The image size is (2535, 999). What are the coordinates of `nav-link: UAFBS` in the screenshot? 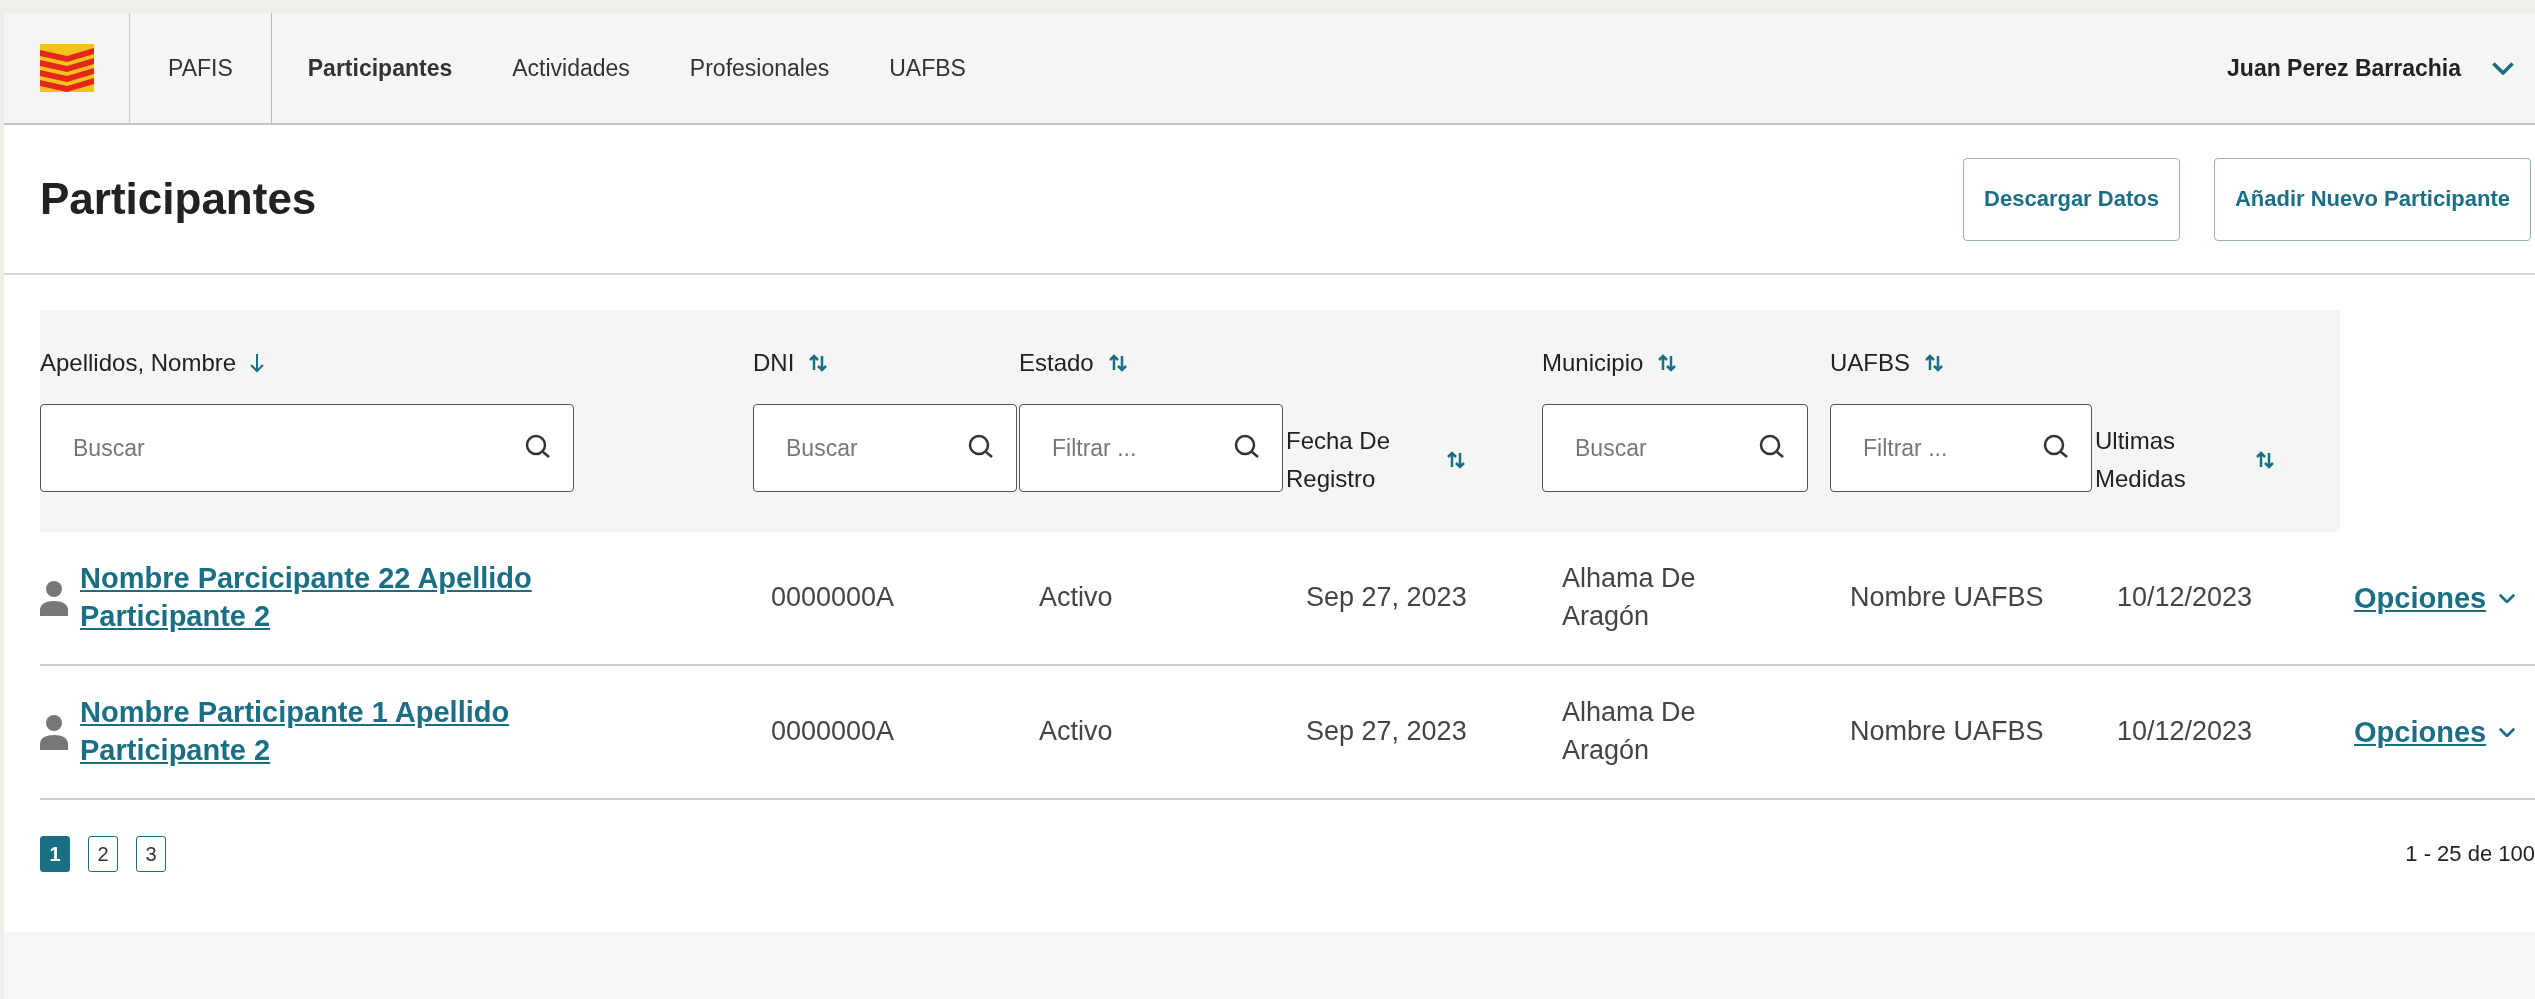 It's located at (927, 68).